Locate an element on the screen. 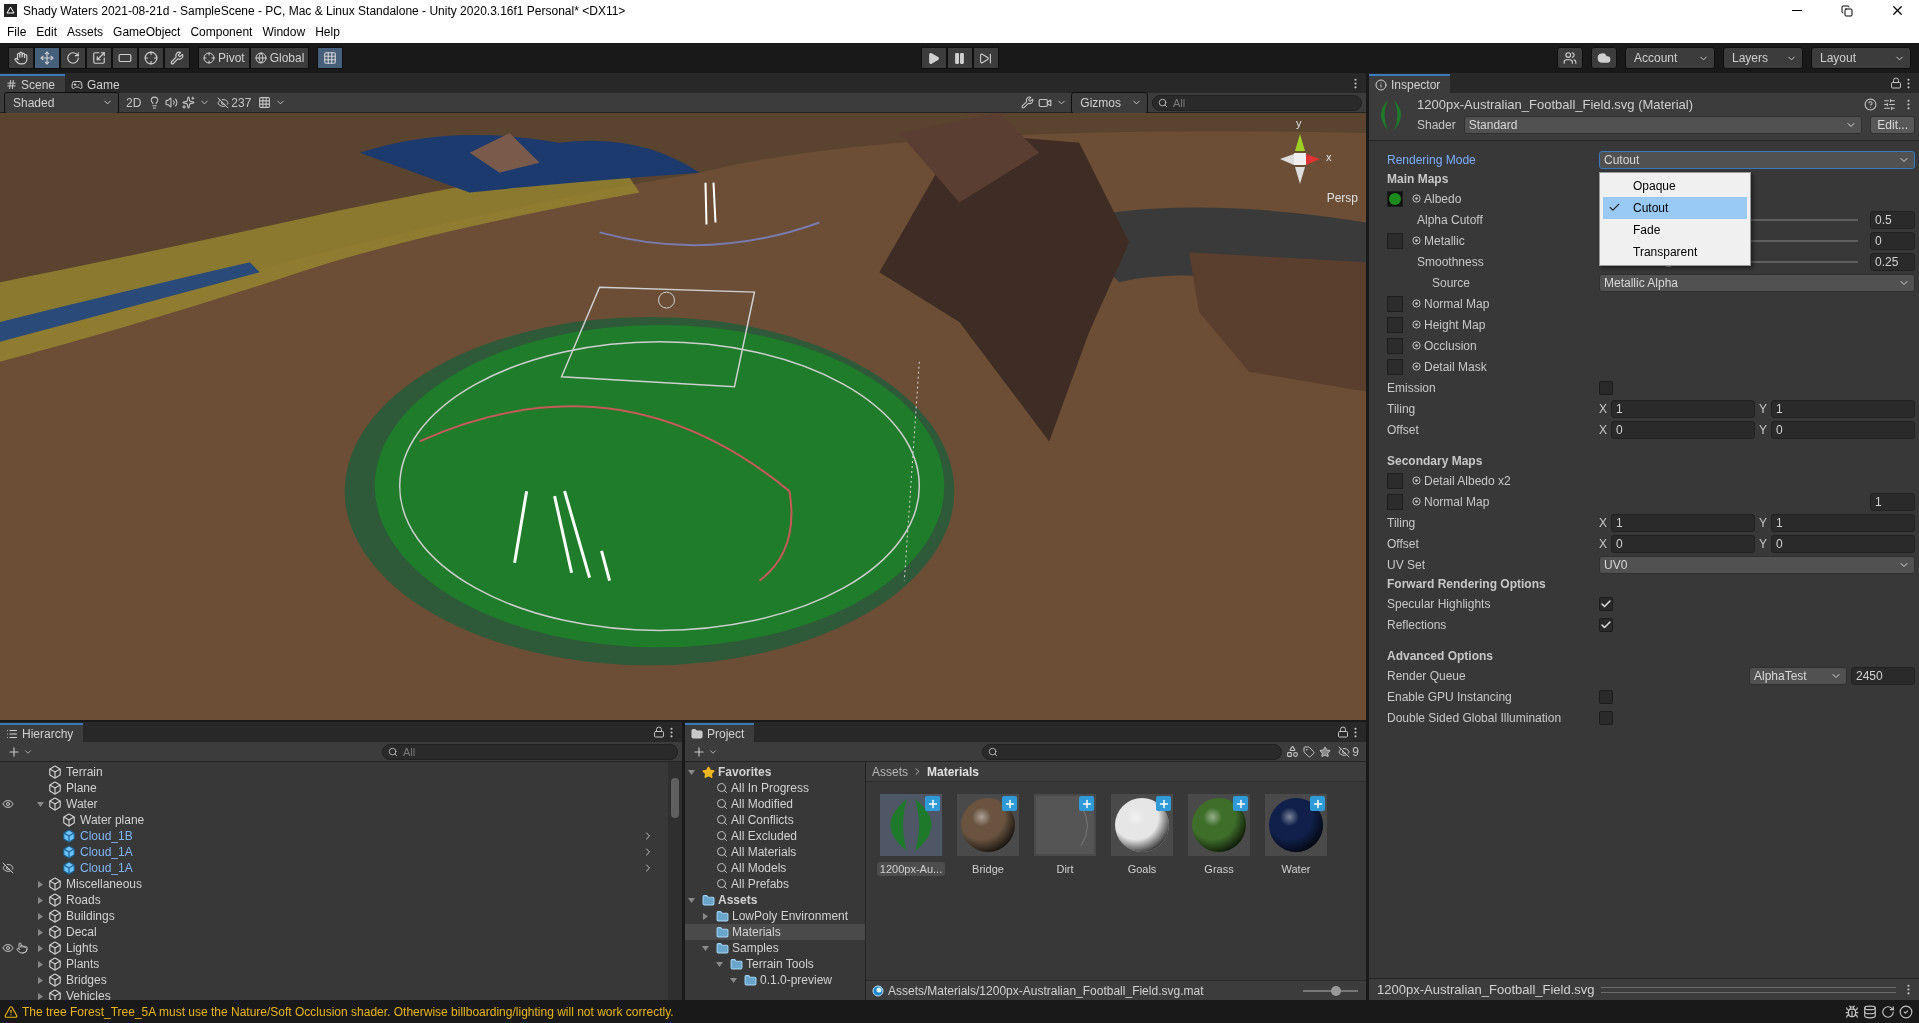 The height and width of the screenshot is (1023, 1919). global-button: Global is located at coordinates (279, 58).